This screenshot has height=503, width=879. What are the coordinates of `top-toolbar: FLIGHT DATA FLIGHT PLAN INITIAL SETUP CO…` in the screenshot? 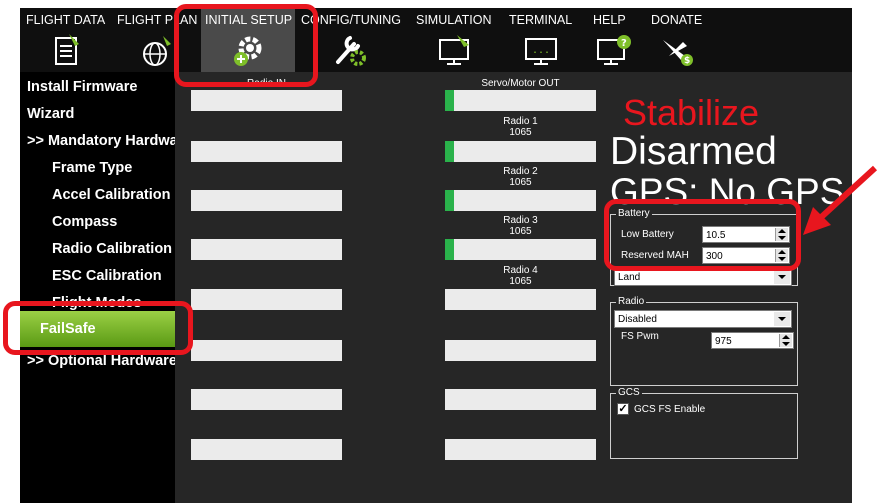 It's located at (436, 40).